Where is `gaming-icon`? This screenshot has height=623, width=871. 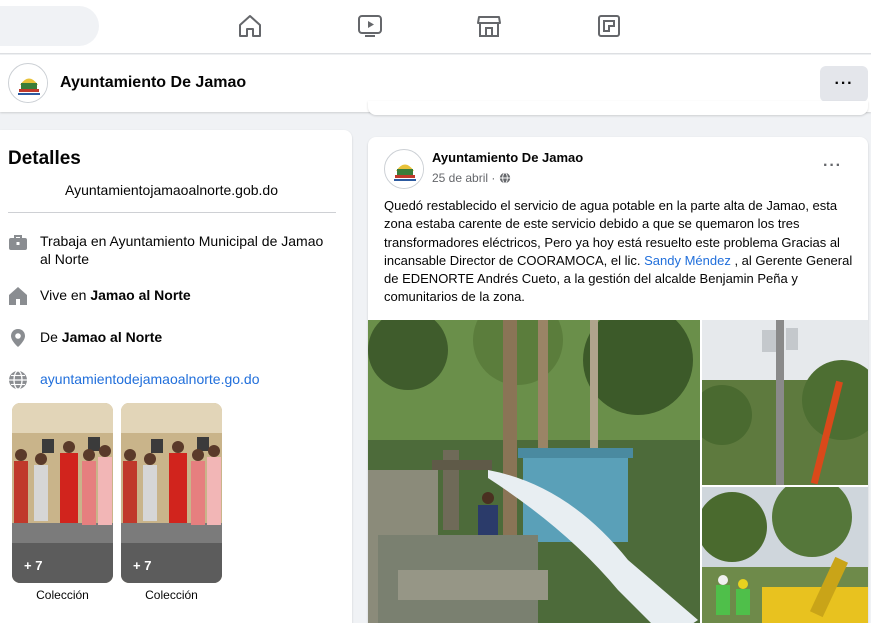
gaming-icon is located at coordinates (609, 26).